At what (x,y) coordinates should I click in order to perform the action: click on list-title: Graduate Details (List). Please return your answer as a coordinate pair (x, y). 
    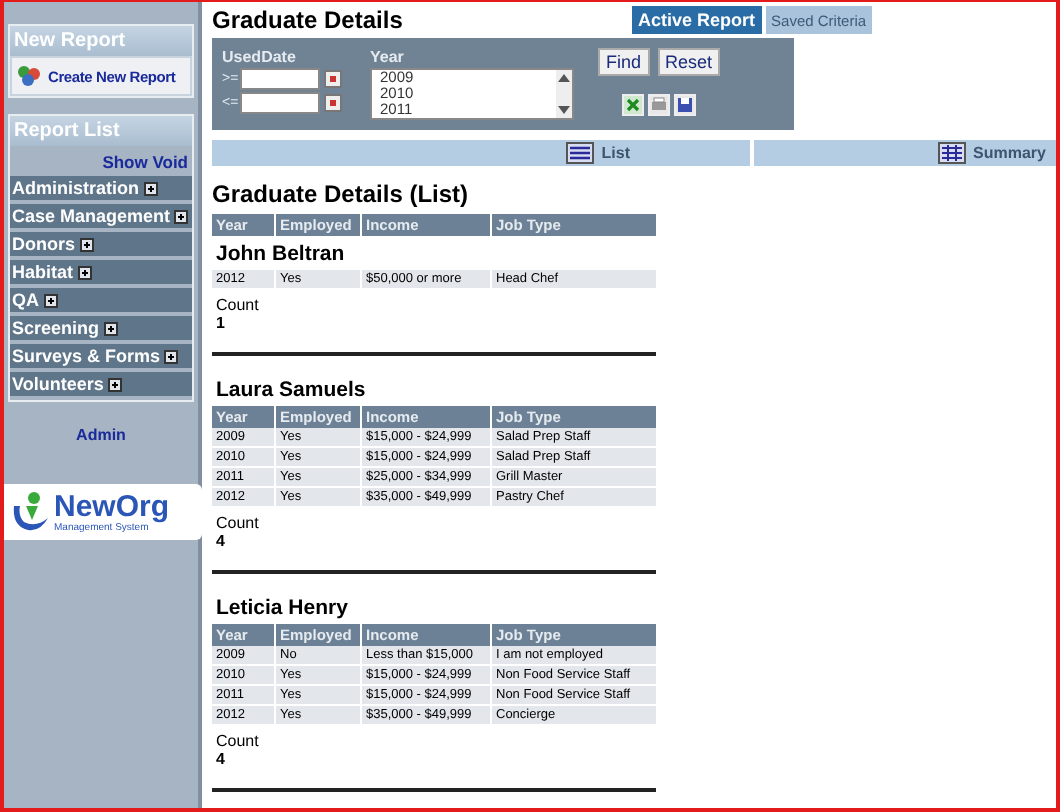
    Looking at the image, I should click on (341, 194).